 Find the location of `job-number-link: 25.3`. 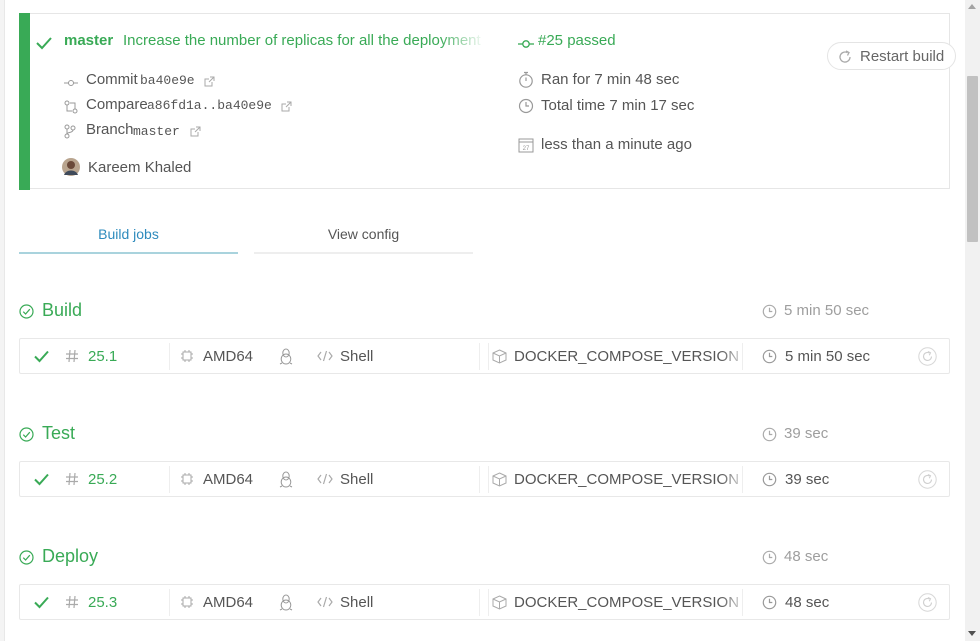

job-number-link: 25.3 is located at coordinates (102, 602).